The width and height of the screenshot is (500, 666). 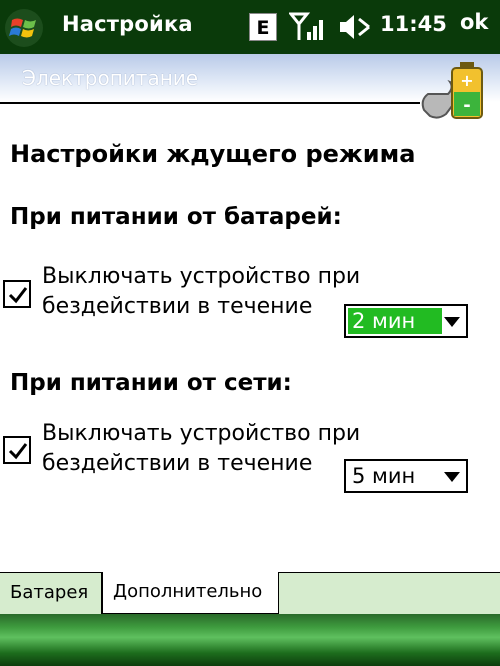 I want to click on ac-timeout-dropdown: 5 мин, so click(x=406, y=476).